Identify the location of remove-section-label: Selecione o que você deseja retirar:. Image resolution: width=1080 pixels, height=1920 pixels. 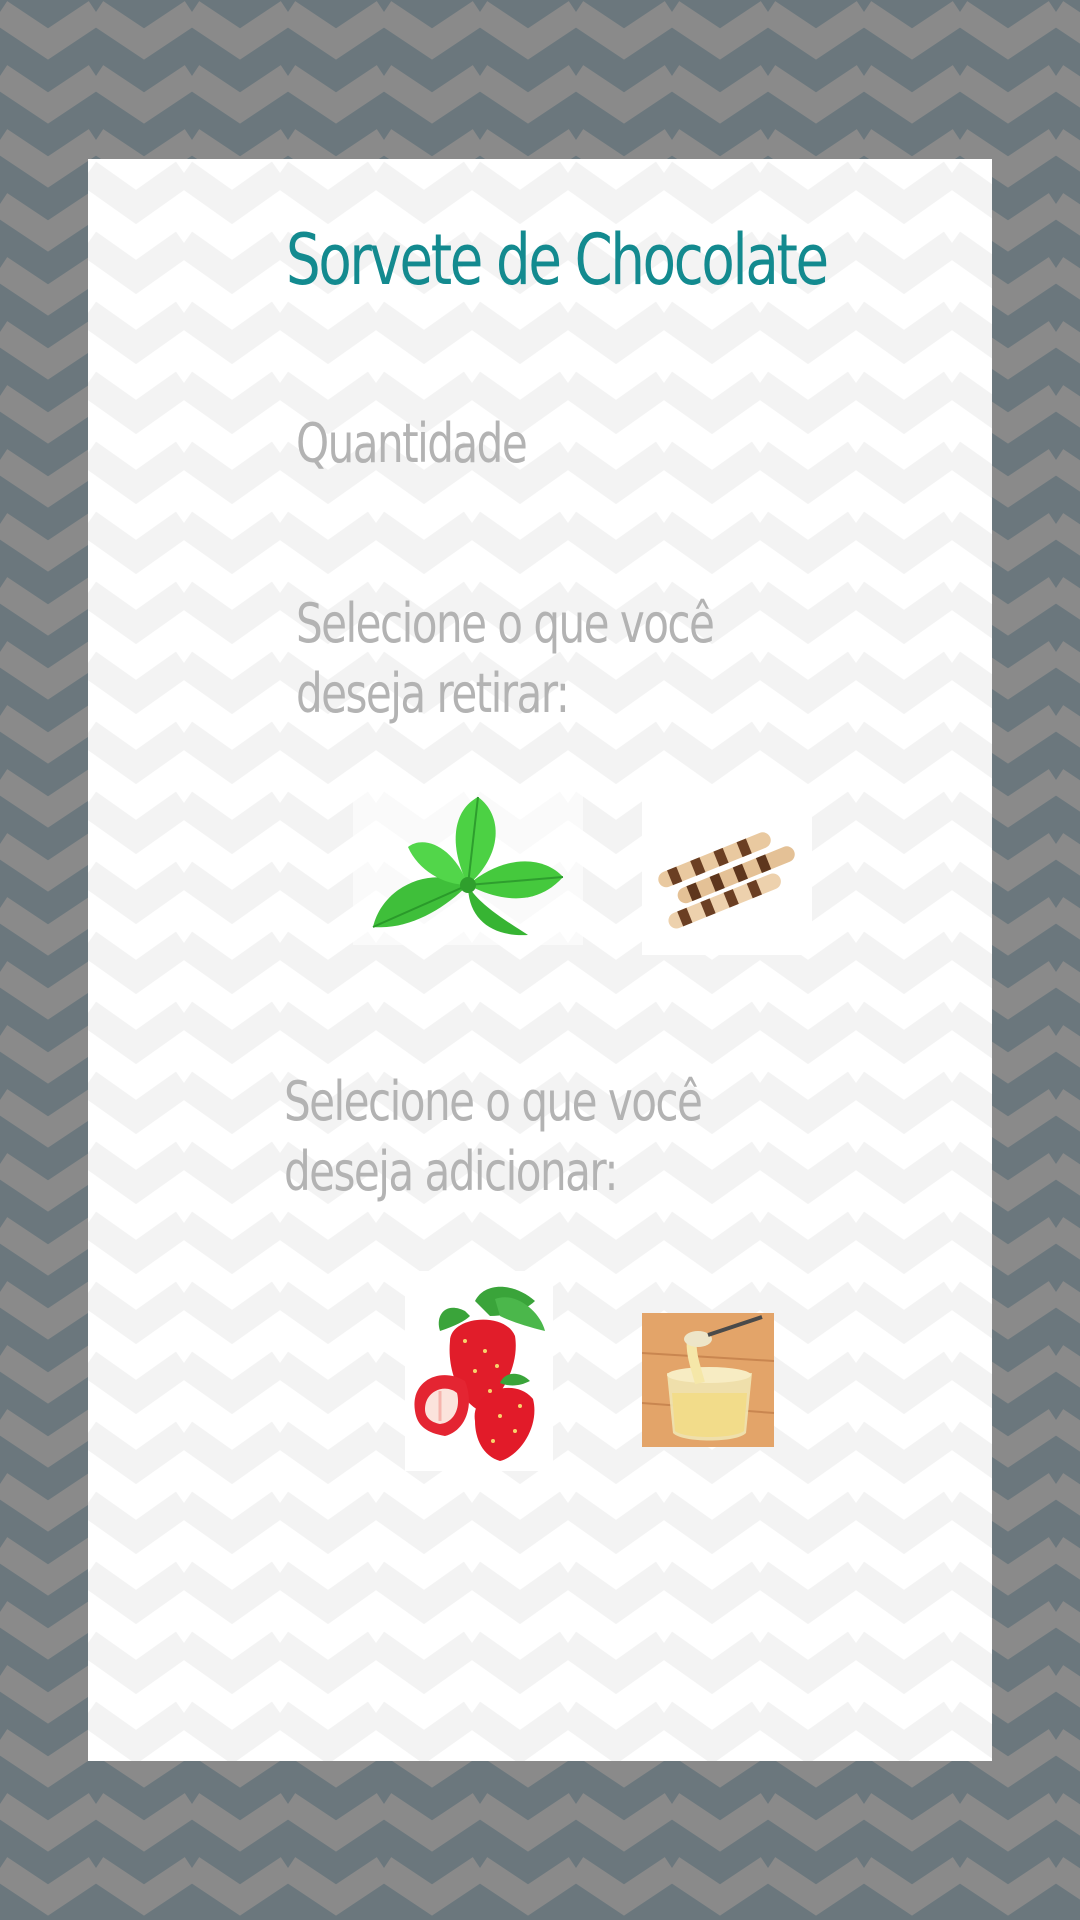
(505, 658).